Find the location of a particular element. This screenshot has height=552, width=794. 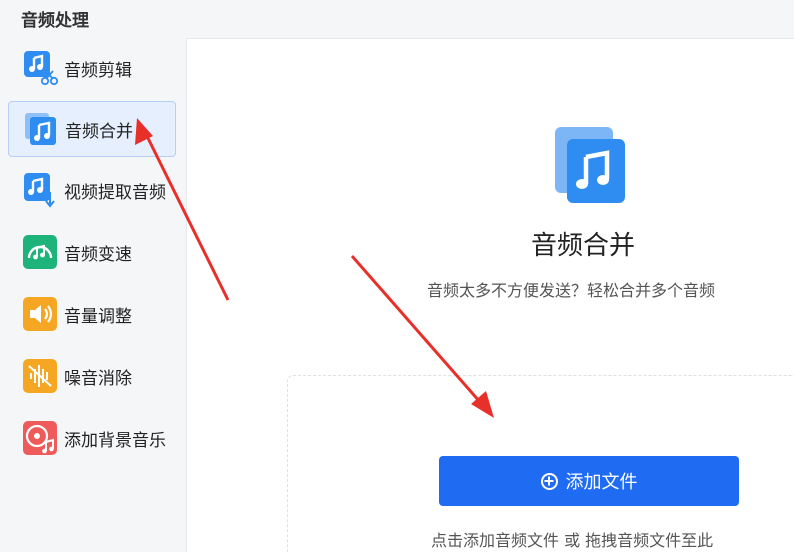

sidebar-item-audio-merge: 音频合并 is located at coordinates (92, 129).